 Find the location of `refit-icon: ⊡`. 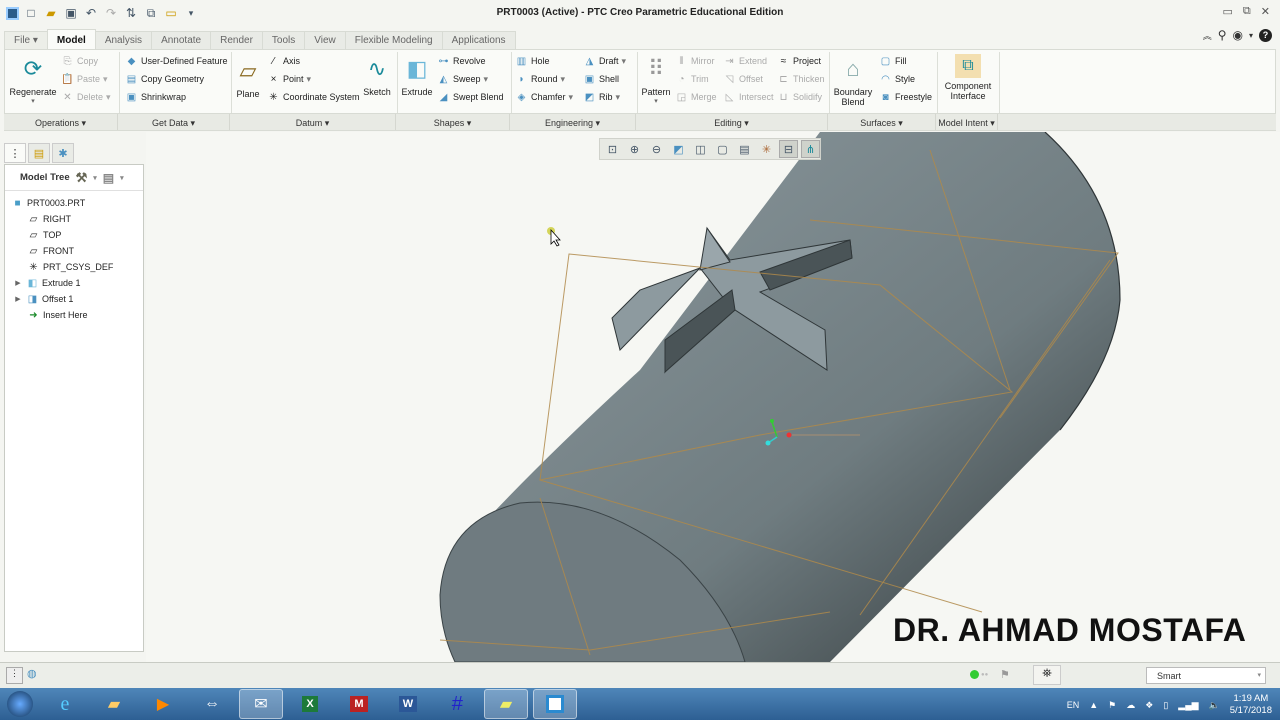

refit-icon: ⊡ is located at coordinates (612, 149).